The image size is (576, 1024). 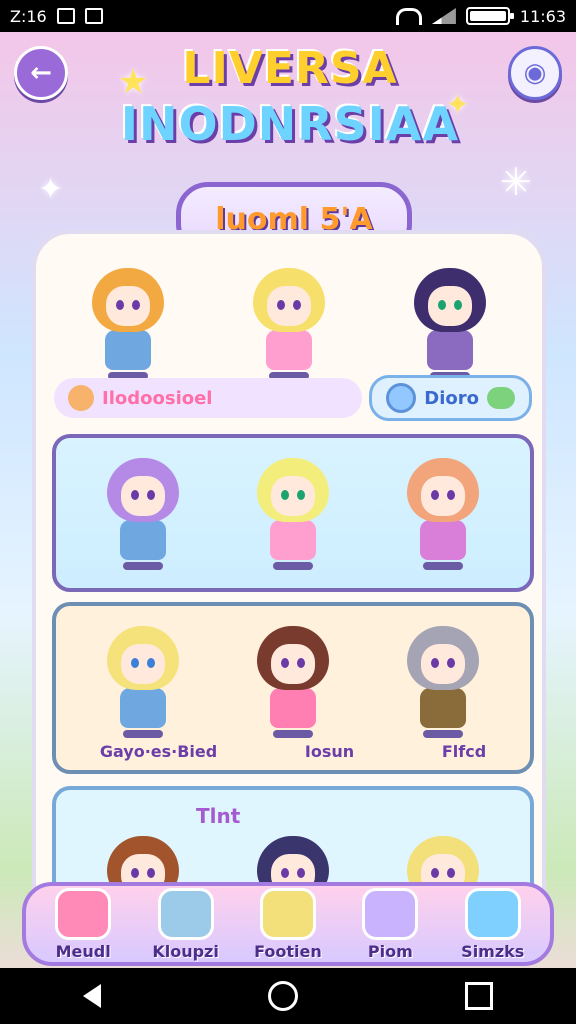 I want to click on nav-item-kloupzi: Kloupzi, so click(x=186, y=924).